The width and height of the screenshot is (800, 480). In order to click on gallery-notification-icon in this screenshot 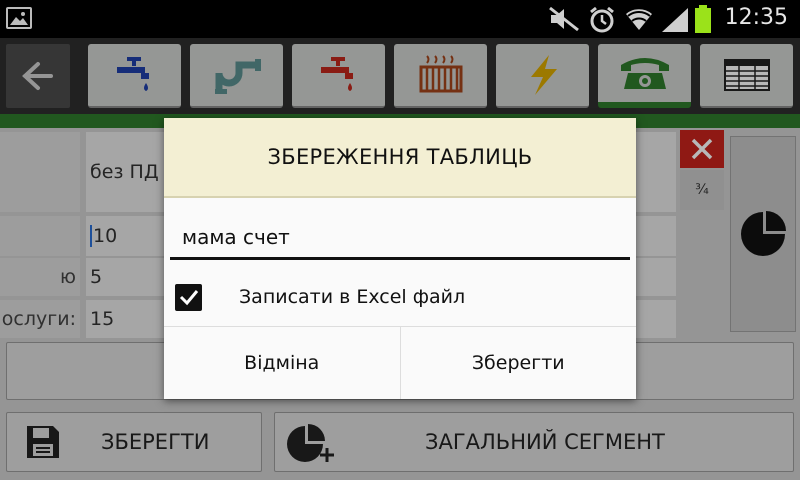, I will do `click(19, 18)`.